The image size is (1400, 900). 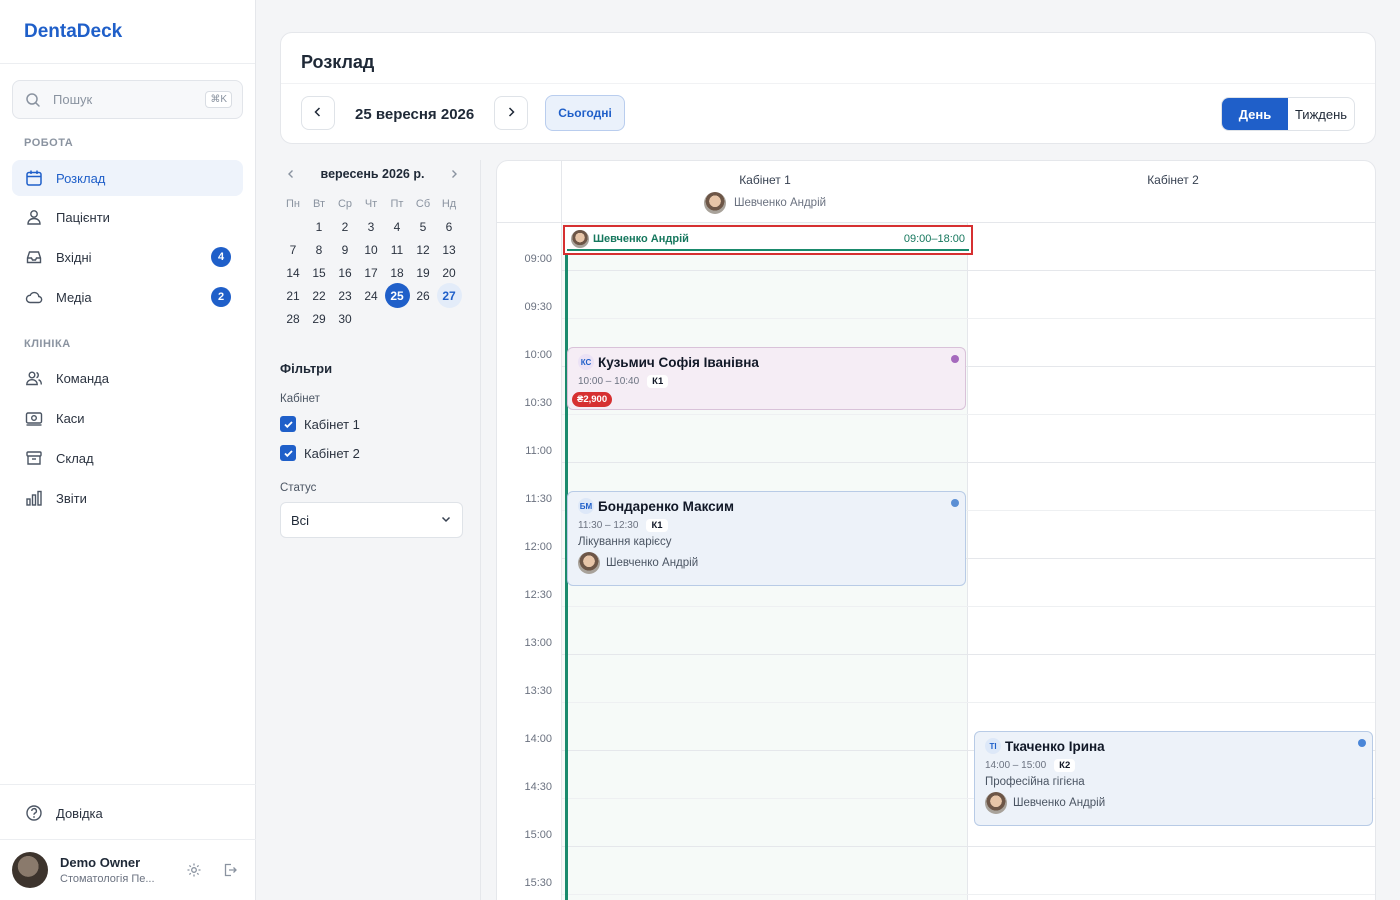 What do you see at coordinates (397, 295) in the screenshot?
I see `mini-calendar-day: 25` at bounding box center [397, 295].